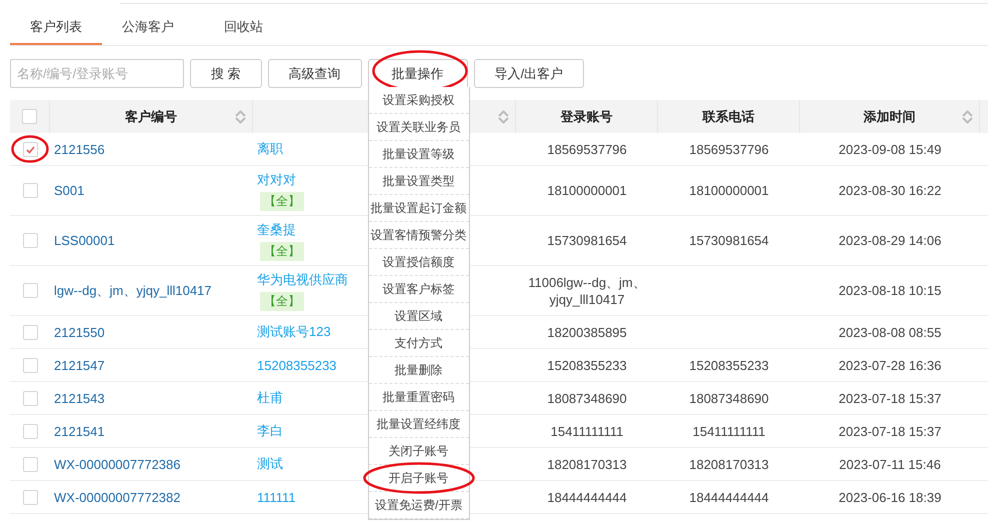  What do you see at coordinates (69, 190) in the screenshot?
I see `customer-id-link: S001` at bounding box center [69, 190].